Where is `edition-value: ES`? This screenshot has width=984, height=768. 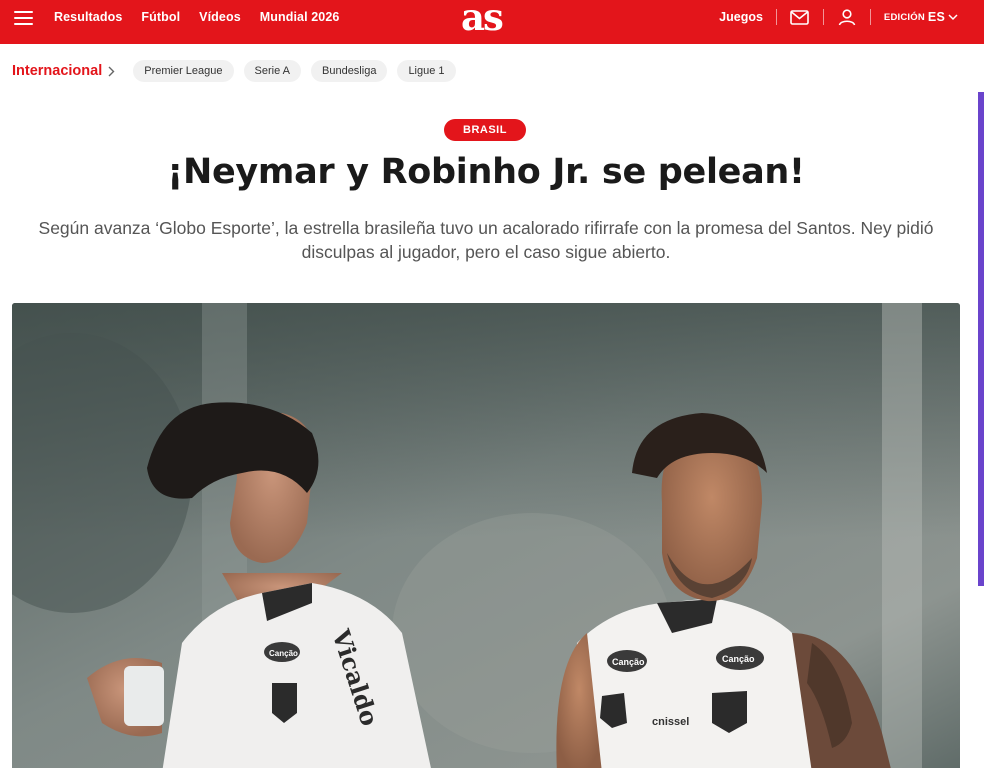
edition-value: ES is located at coordinates (936, 17).